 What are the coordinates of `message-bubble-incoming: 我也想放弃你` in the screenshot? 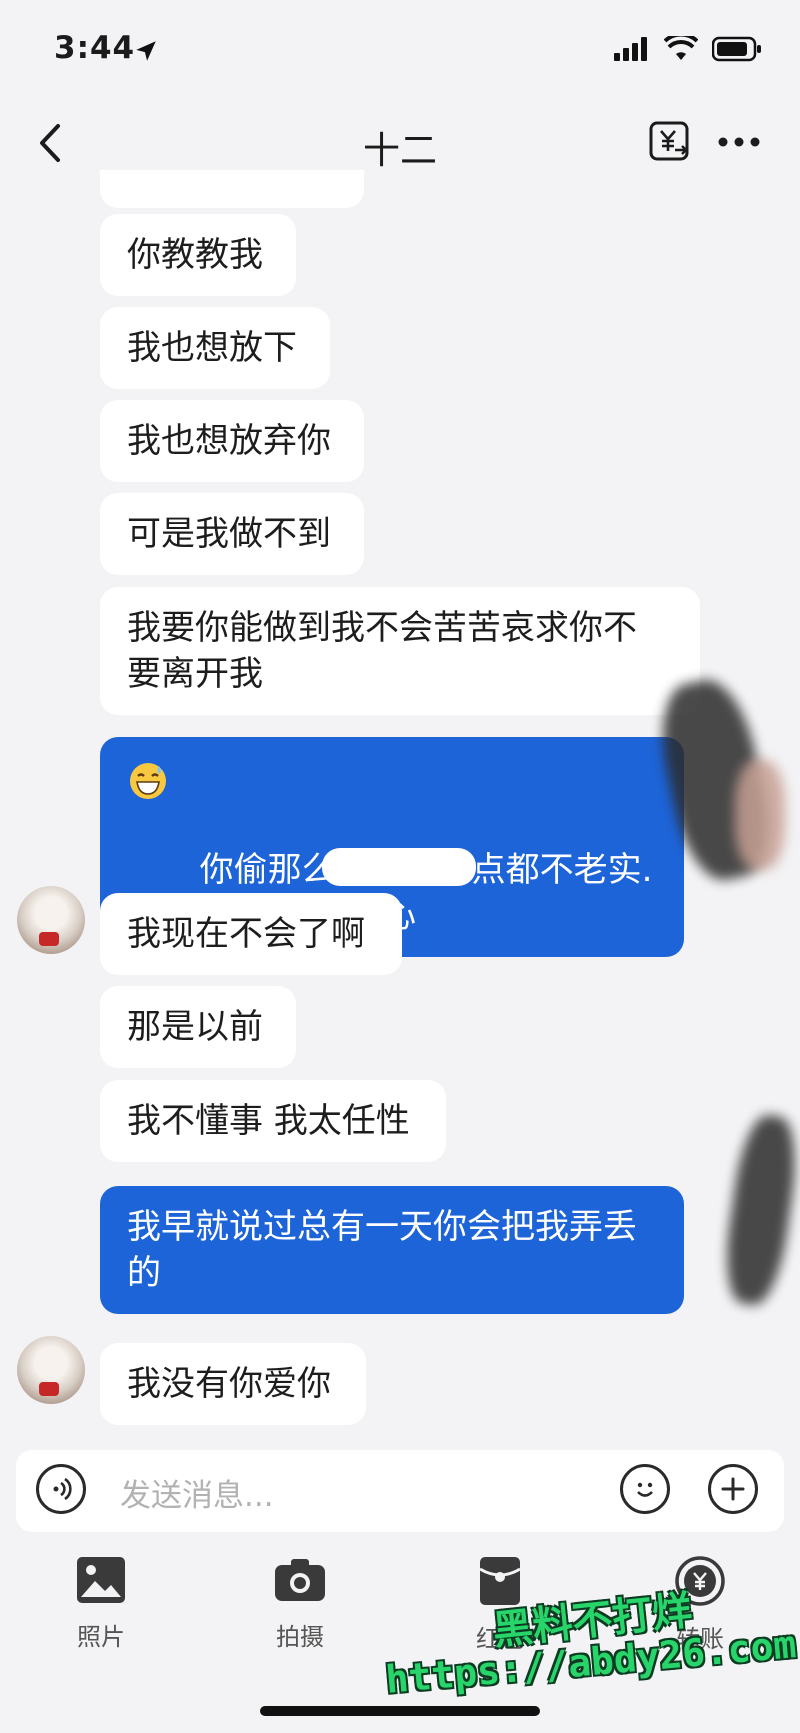 It's located at (232, 441).